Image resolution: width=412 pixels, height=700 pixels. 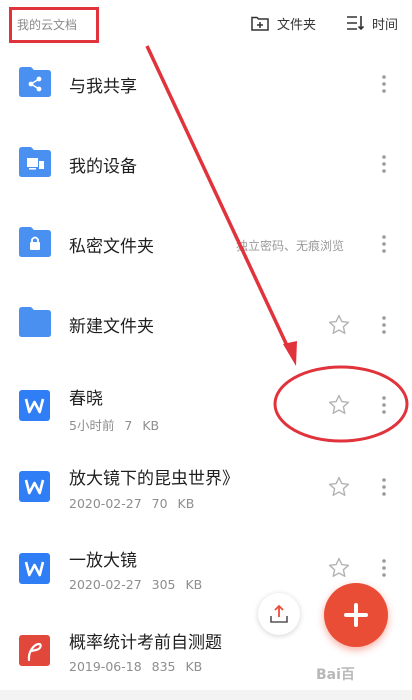 I want to click on list-item: 私密文件夹 独立密码、无痕浏览, so click(x=206, y=243).